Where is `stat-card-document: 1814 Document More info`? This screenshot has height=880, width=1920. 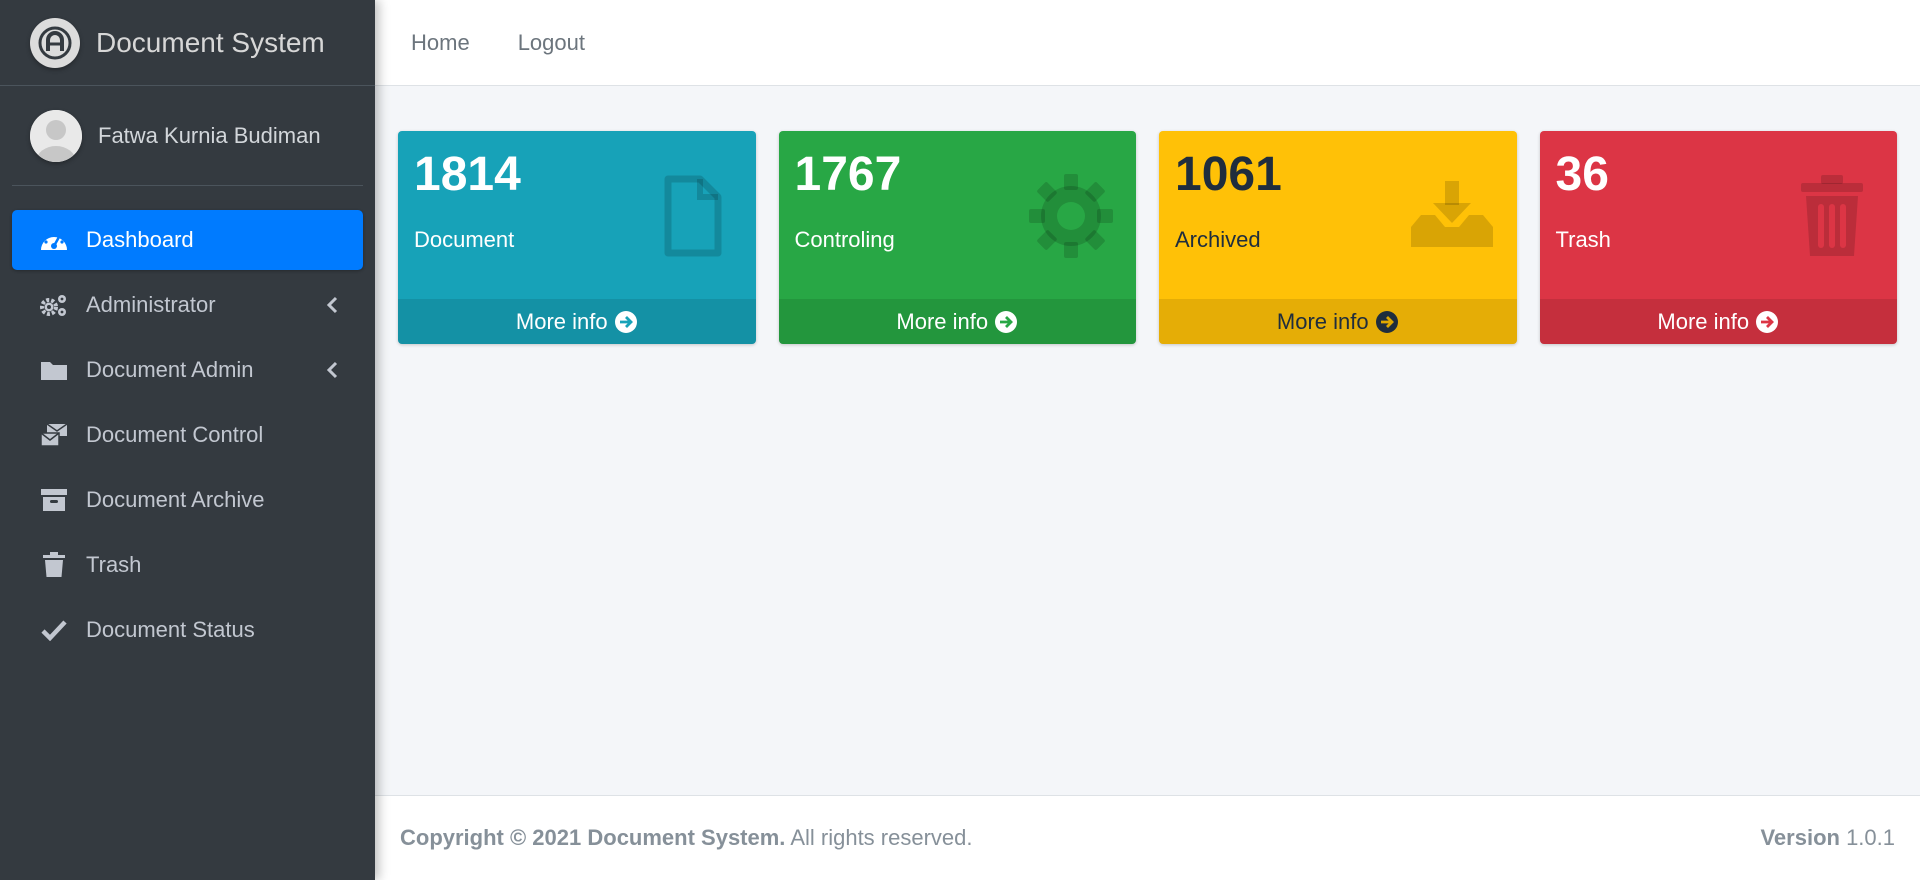 stat-card-document: 1814 Document More info is located at coordinates (577, 237).